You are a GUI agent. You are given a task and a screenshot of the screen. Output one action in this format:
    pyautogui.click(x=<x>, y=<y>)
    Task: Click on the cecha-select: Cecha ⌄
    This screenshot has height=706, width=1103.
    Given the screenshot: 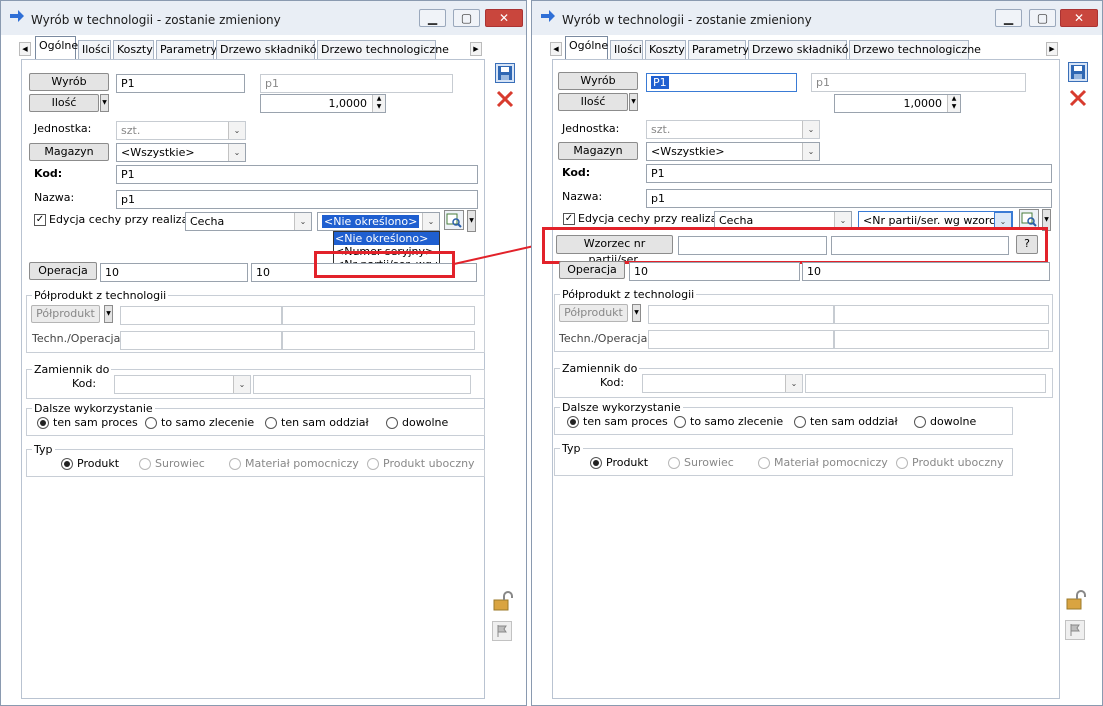 What is the action you would take?
    pyautogui.click(x=248, y=221)
    